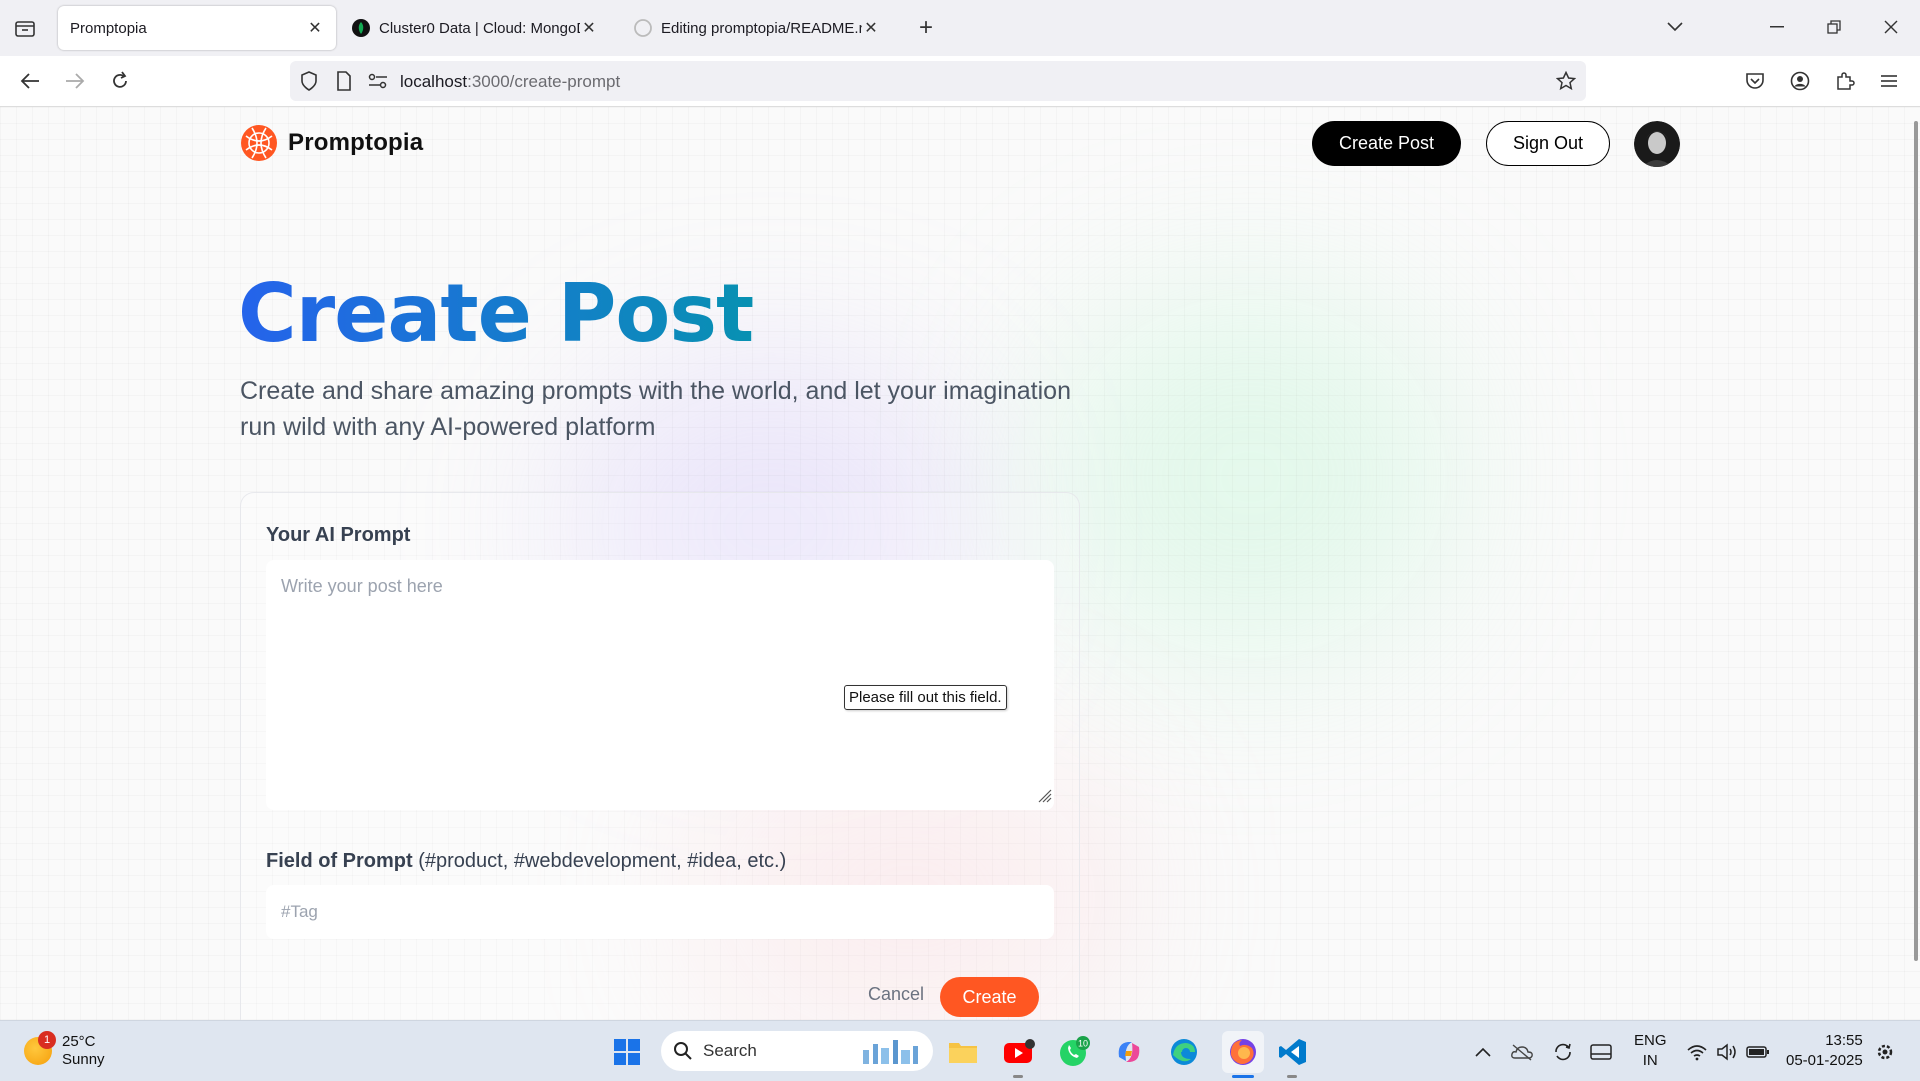 The width and height of the screenshot is (1920, 1081). What do you see at coordinates (1483, 1052) in the screenshot?
I see `tray-overflow-icon` at bounding box center [1483, 1052].